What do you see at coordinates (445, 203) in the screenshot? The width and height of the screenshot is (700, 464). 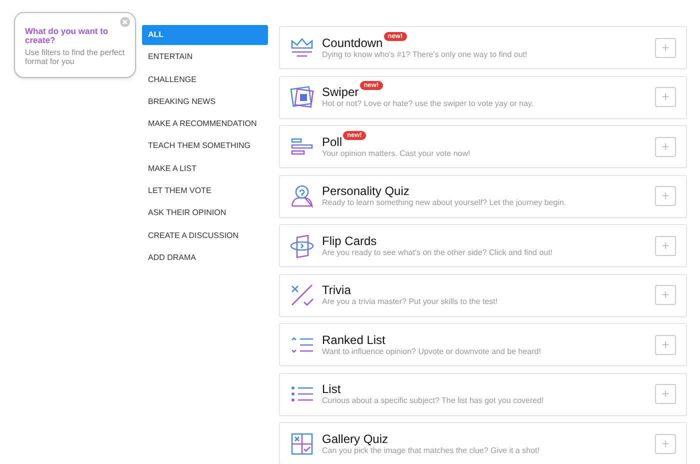 I see `format-description: Ready to learn something new about yourself? Let the journey begin.` at bounding box center [445, 203].